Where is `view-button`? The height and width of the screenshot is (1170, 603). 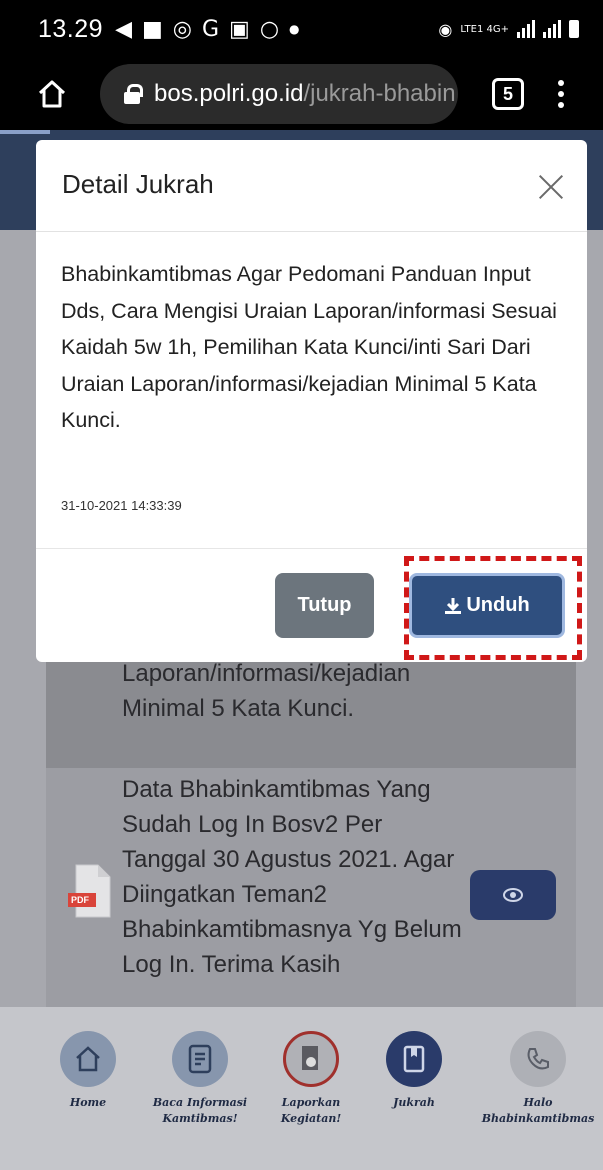
view-button is located at coordinates (513, 895).